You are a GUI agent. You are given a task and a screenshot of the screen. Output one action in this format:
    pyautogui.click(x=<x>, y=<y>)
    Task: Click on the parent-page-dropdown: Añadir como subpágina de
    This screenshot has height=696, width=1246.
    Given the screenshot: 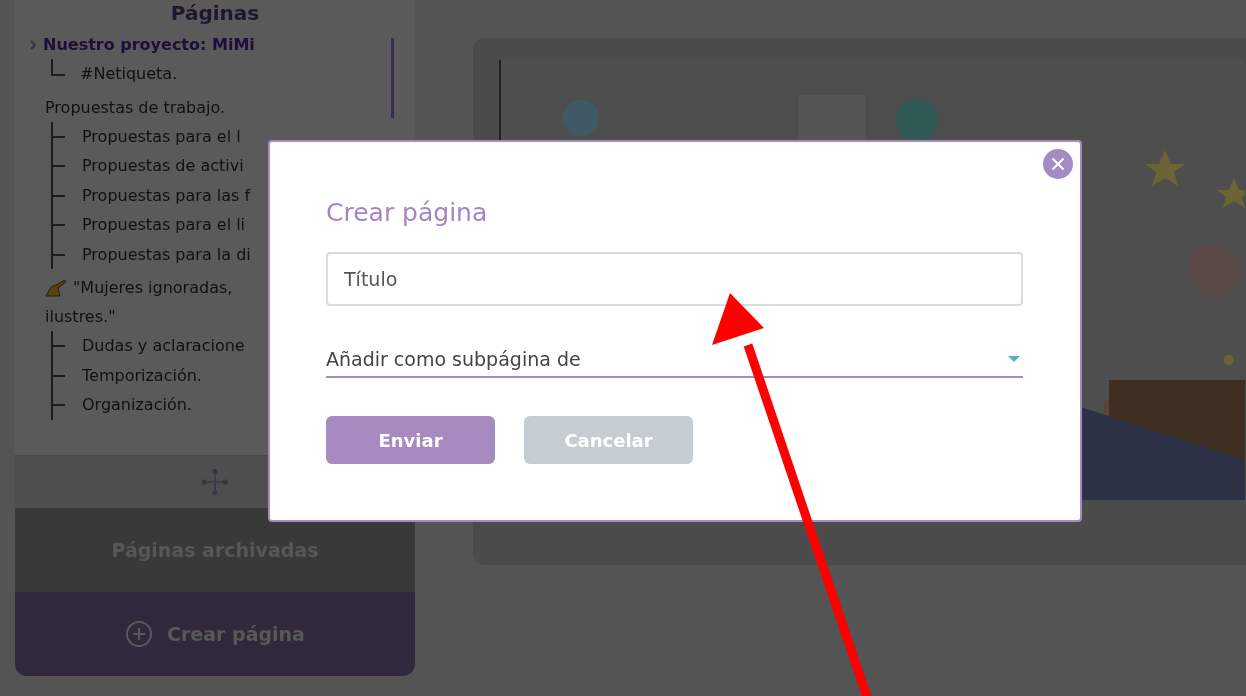 What is the action you would take?
    pyautogui.click(x=674, y=360)
    